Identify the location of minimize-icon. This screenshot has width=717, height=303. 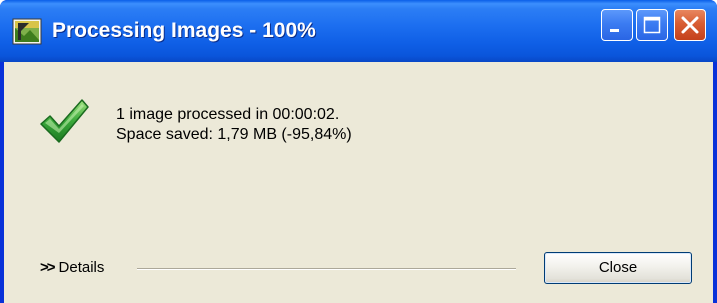
(614, 30).